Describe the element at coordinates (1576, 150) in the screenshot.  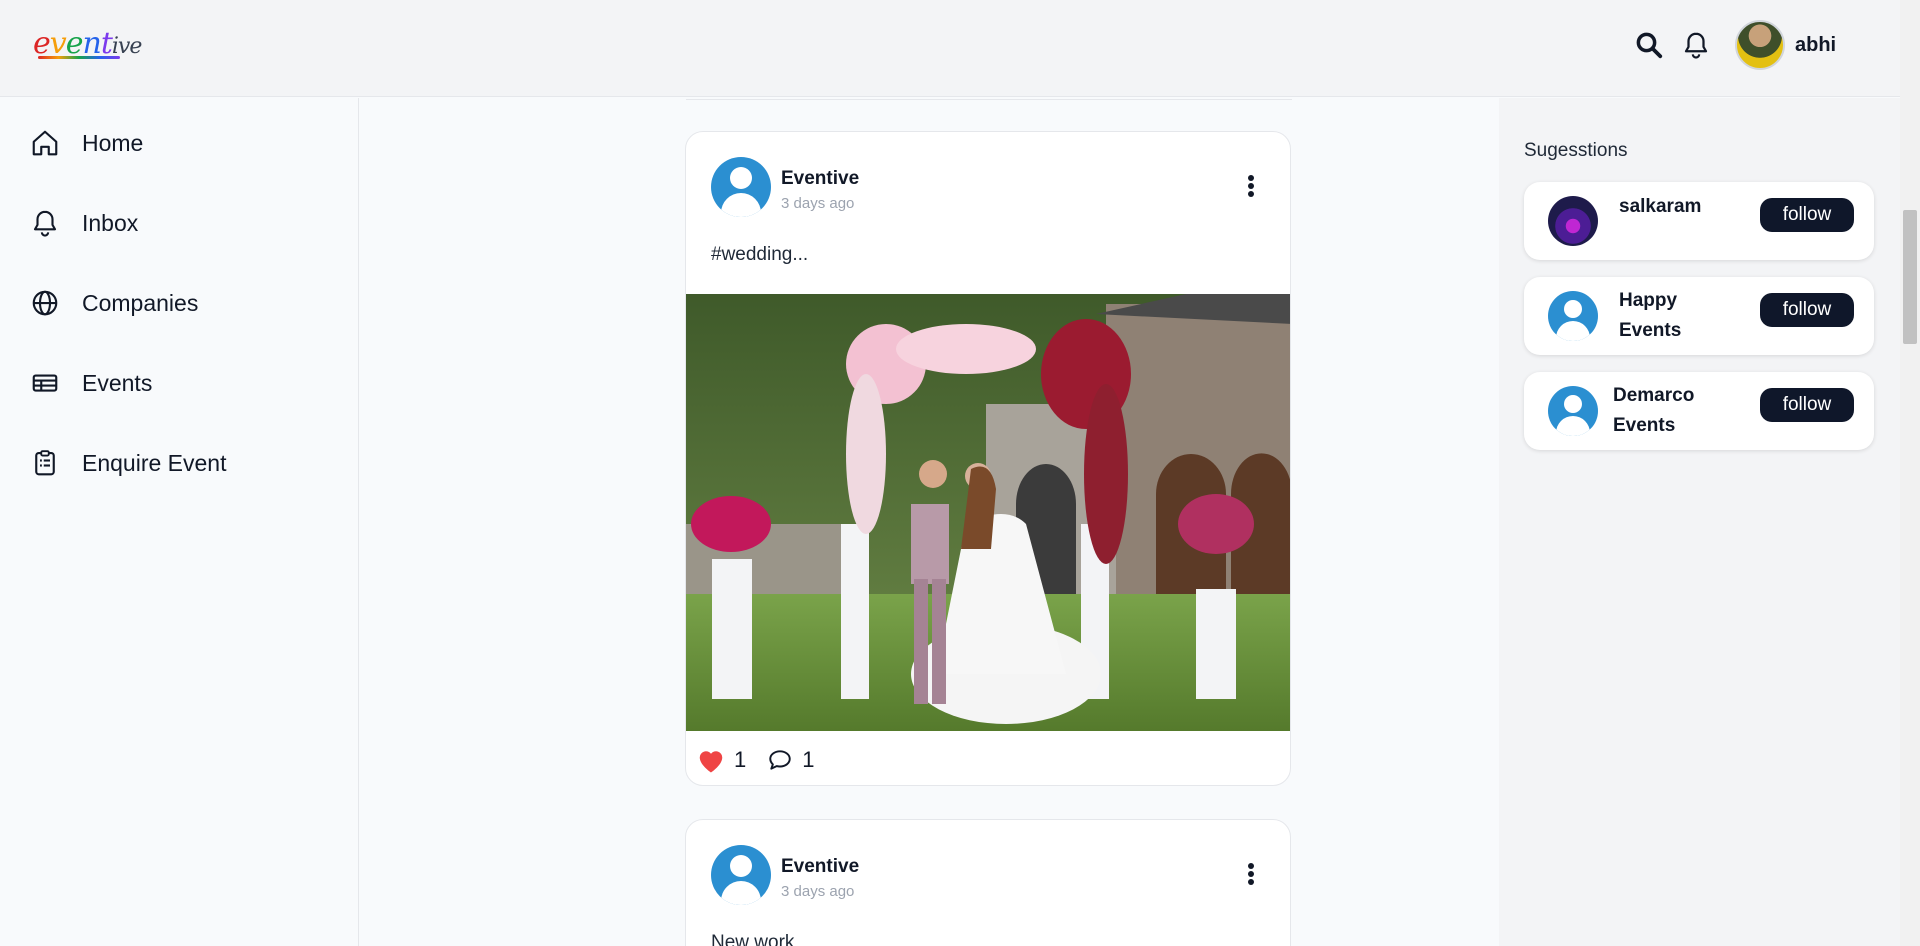
I see `suggestions-title: Sugesstions` at that location.